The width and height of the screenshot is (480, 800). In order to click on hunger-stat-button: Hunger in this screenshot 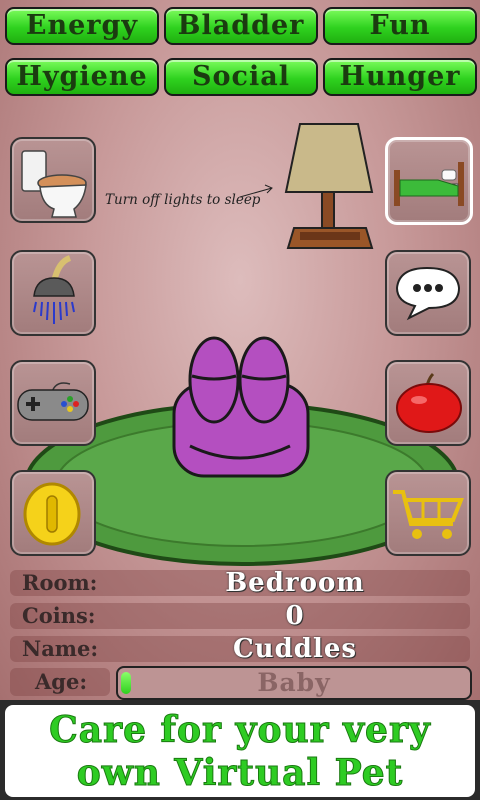, I will do `click(400, 77)`.